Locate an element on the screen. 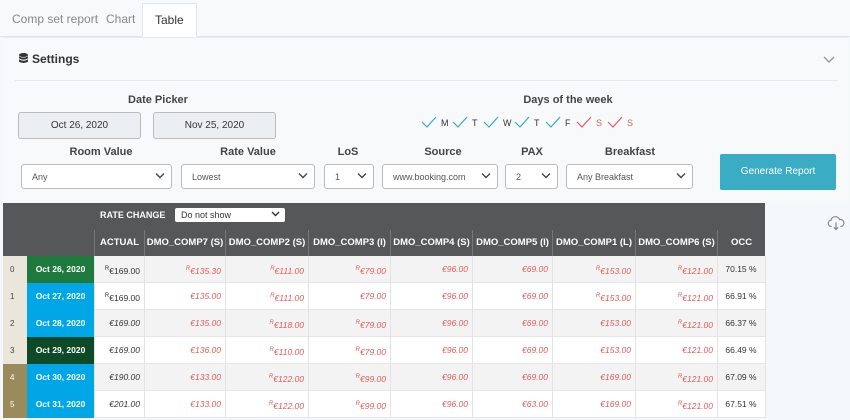 This screenshot has height=420, width=850. los-label: LoS is located at coordinates (348, 152).